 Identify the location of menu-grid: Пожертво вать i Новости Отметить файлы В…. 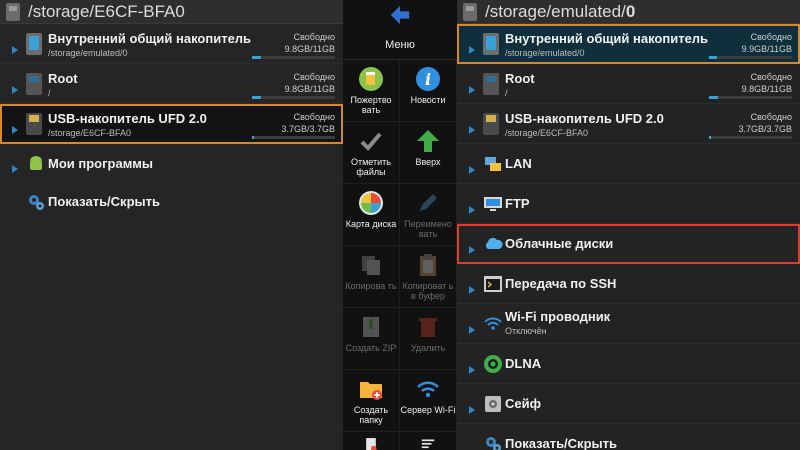
(400, 255).